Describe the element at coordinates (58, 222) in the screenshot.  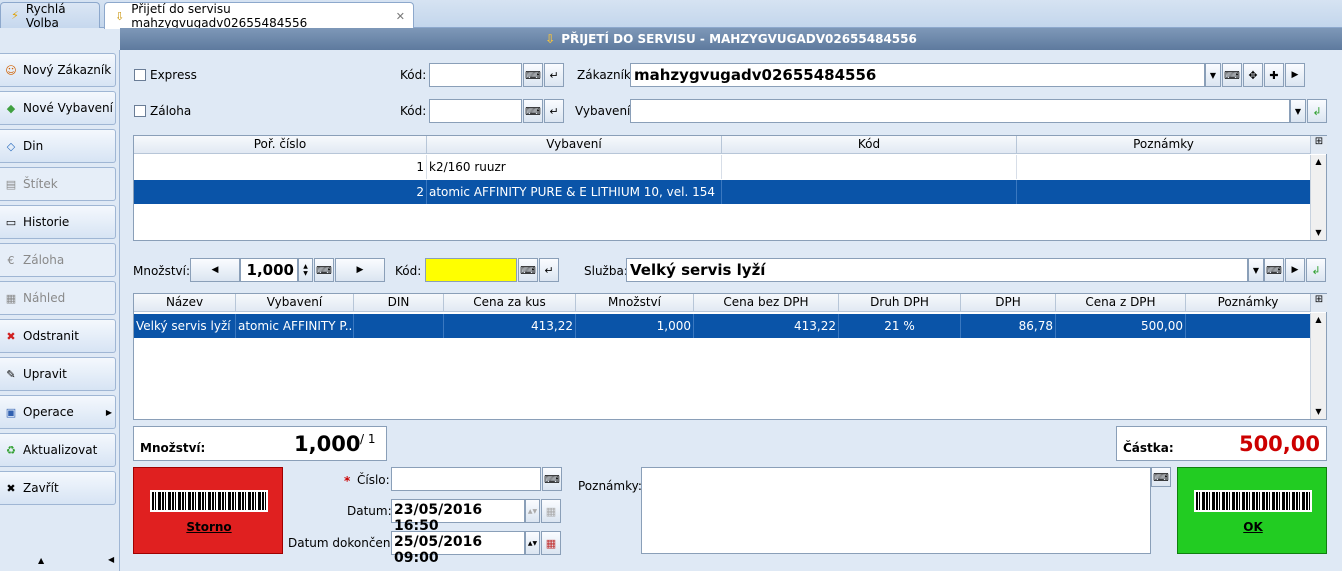
I see `sidebar-item-historie: ▭ Historie` at that location.